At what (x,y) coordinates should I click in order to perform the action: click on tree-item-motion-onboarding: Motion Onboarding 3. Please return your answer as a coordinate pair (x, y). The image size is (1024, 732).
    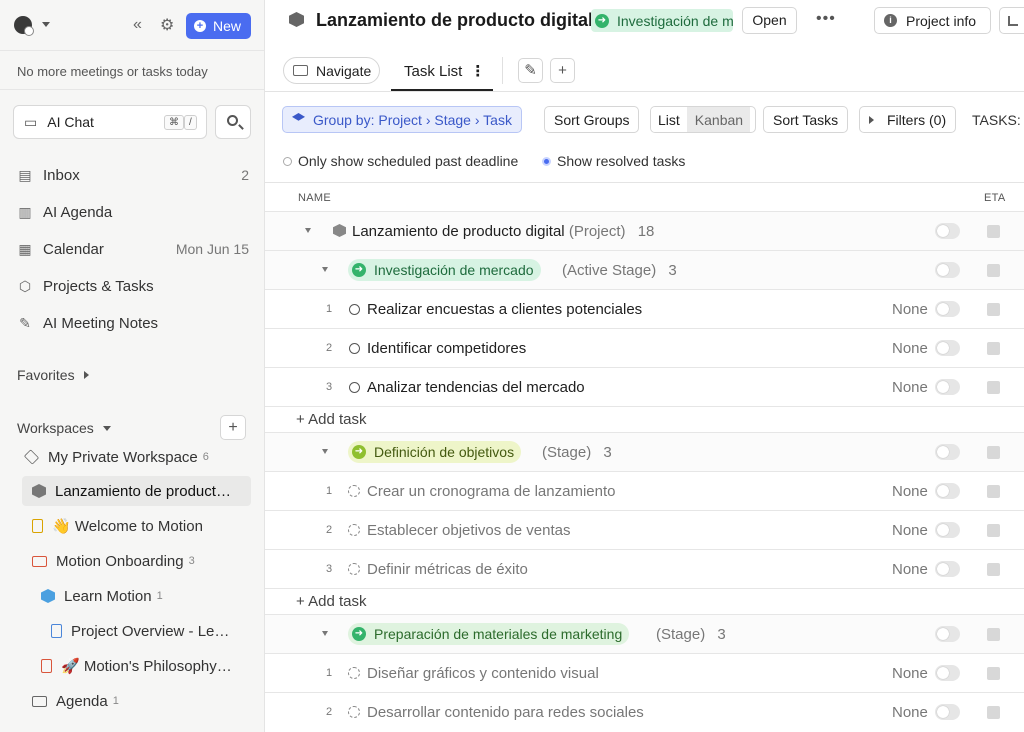
    Looking at the image, I should click on (113, 561).